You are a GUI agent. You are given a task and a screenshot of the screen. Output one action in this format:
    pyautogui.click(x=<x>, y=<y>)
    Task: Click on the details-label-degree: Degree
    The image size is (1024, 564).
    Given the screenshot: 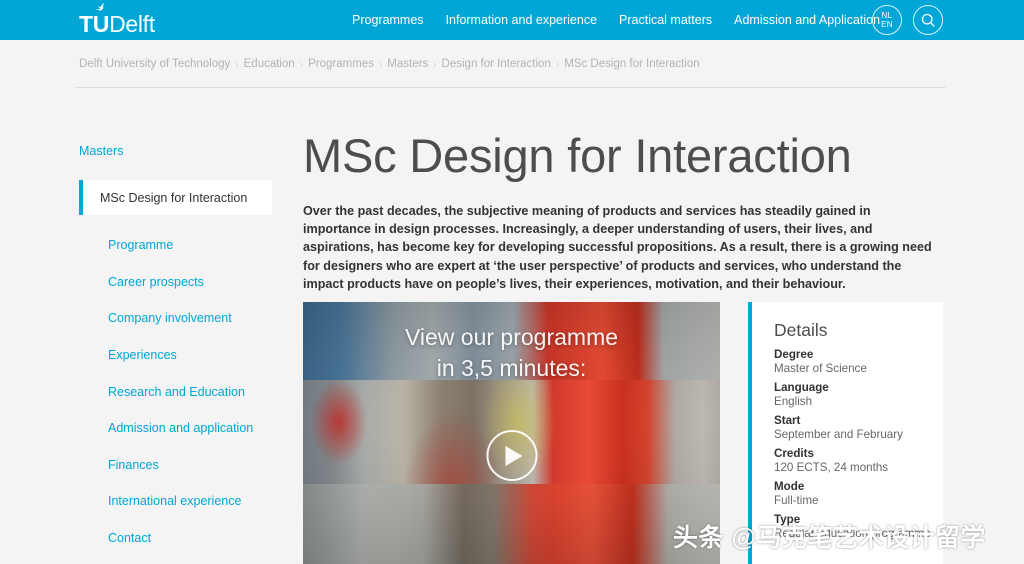 What is the action you would take?
    pyautogui.click(x=794, y=354)
    